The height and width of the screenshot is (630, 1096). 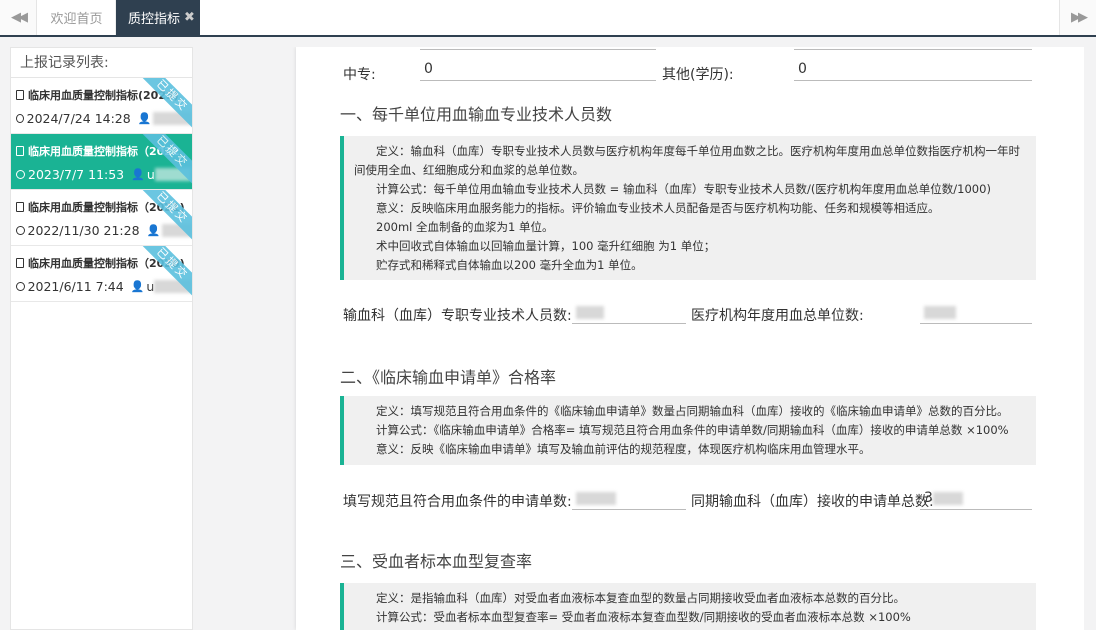 I want to click on section-2-heading: 二、《临床输血申请单》合格率, so click(x=448, y=377).